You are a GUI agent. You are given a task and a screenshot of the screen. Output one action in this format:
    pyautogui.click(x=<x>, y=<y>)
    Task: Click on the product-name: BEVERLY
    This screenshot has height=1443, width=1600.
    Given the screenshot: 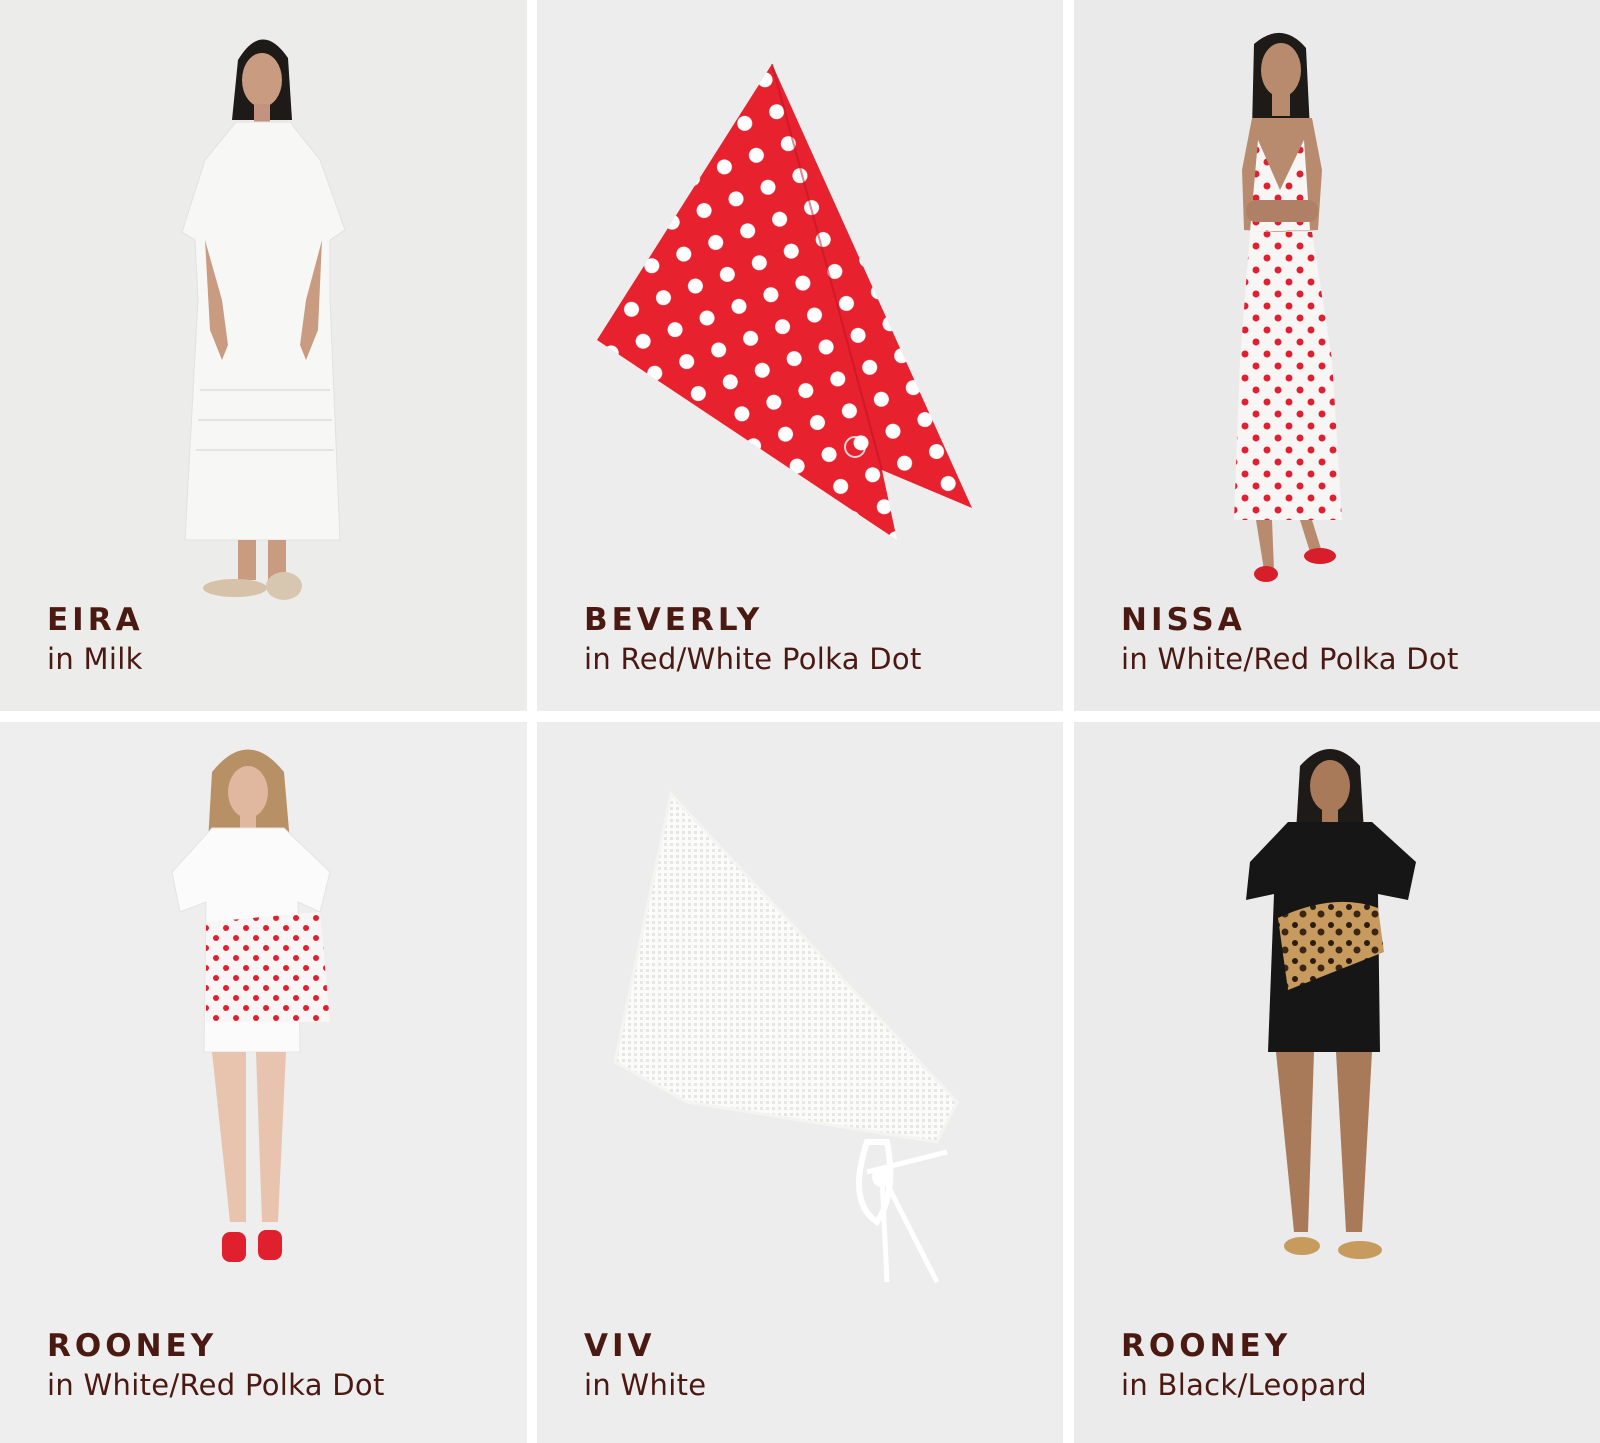 What is the action you would take?
    pyautogui.click(x=753, y=620)
    